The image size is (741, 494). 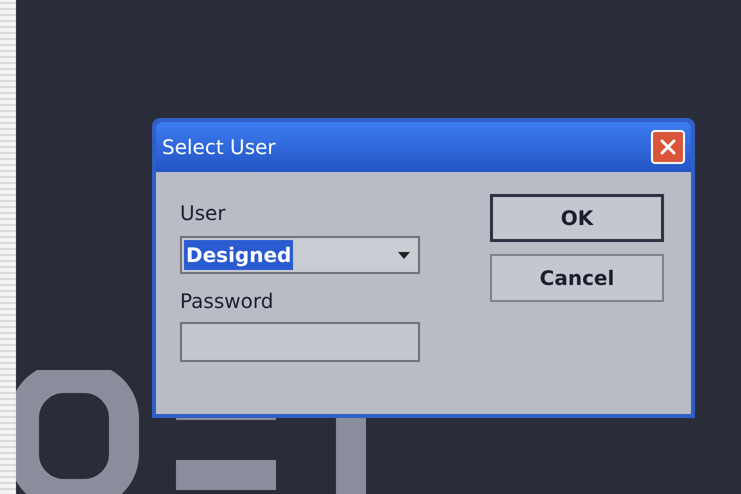 I want to click on dialog-button: OK, so click(x=577, y=218).